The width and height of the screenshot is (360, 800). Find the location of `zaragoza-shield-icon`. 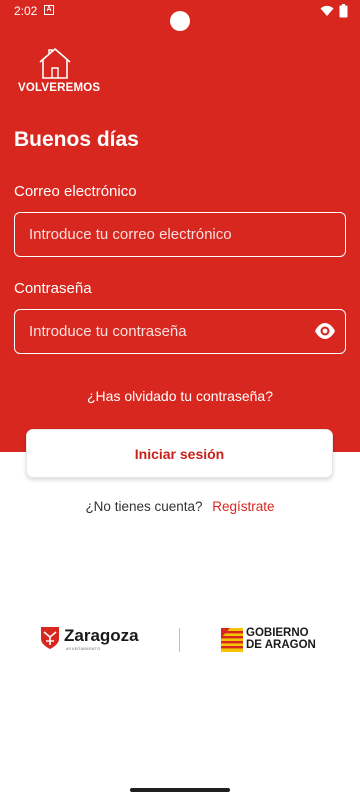

zaragoza-shield-icon is located at coordinates (50, 638).